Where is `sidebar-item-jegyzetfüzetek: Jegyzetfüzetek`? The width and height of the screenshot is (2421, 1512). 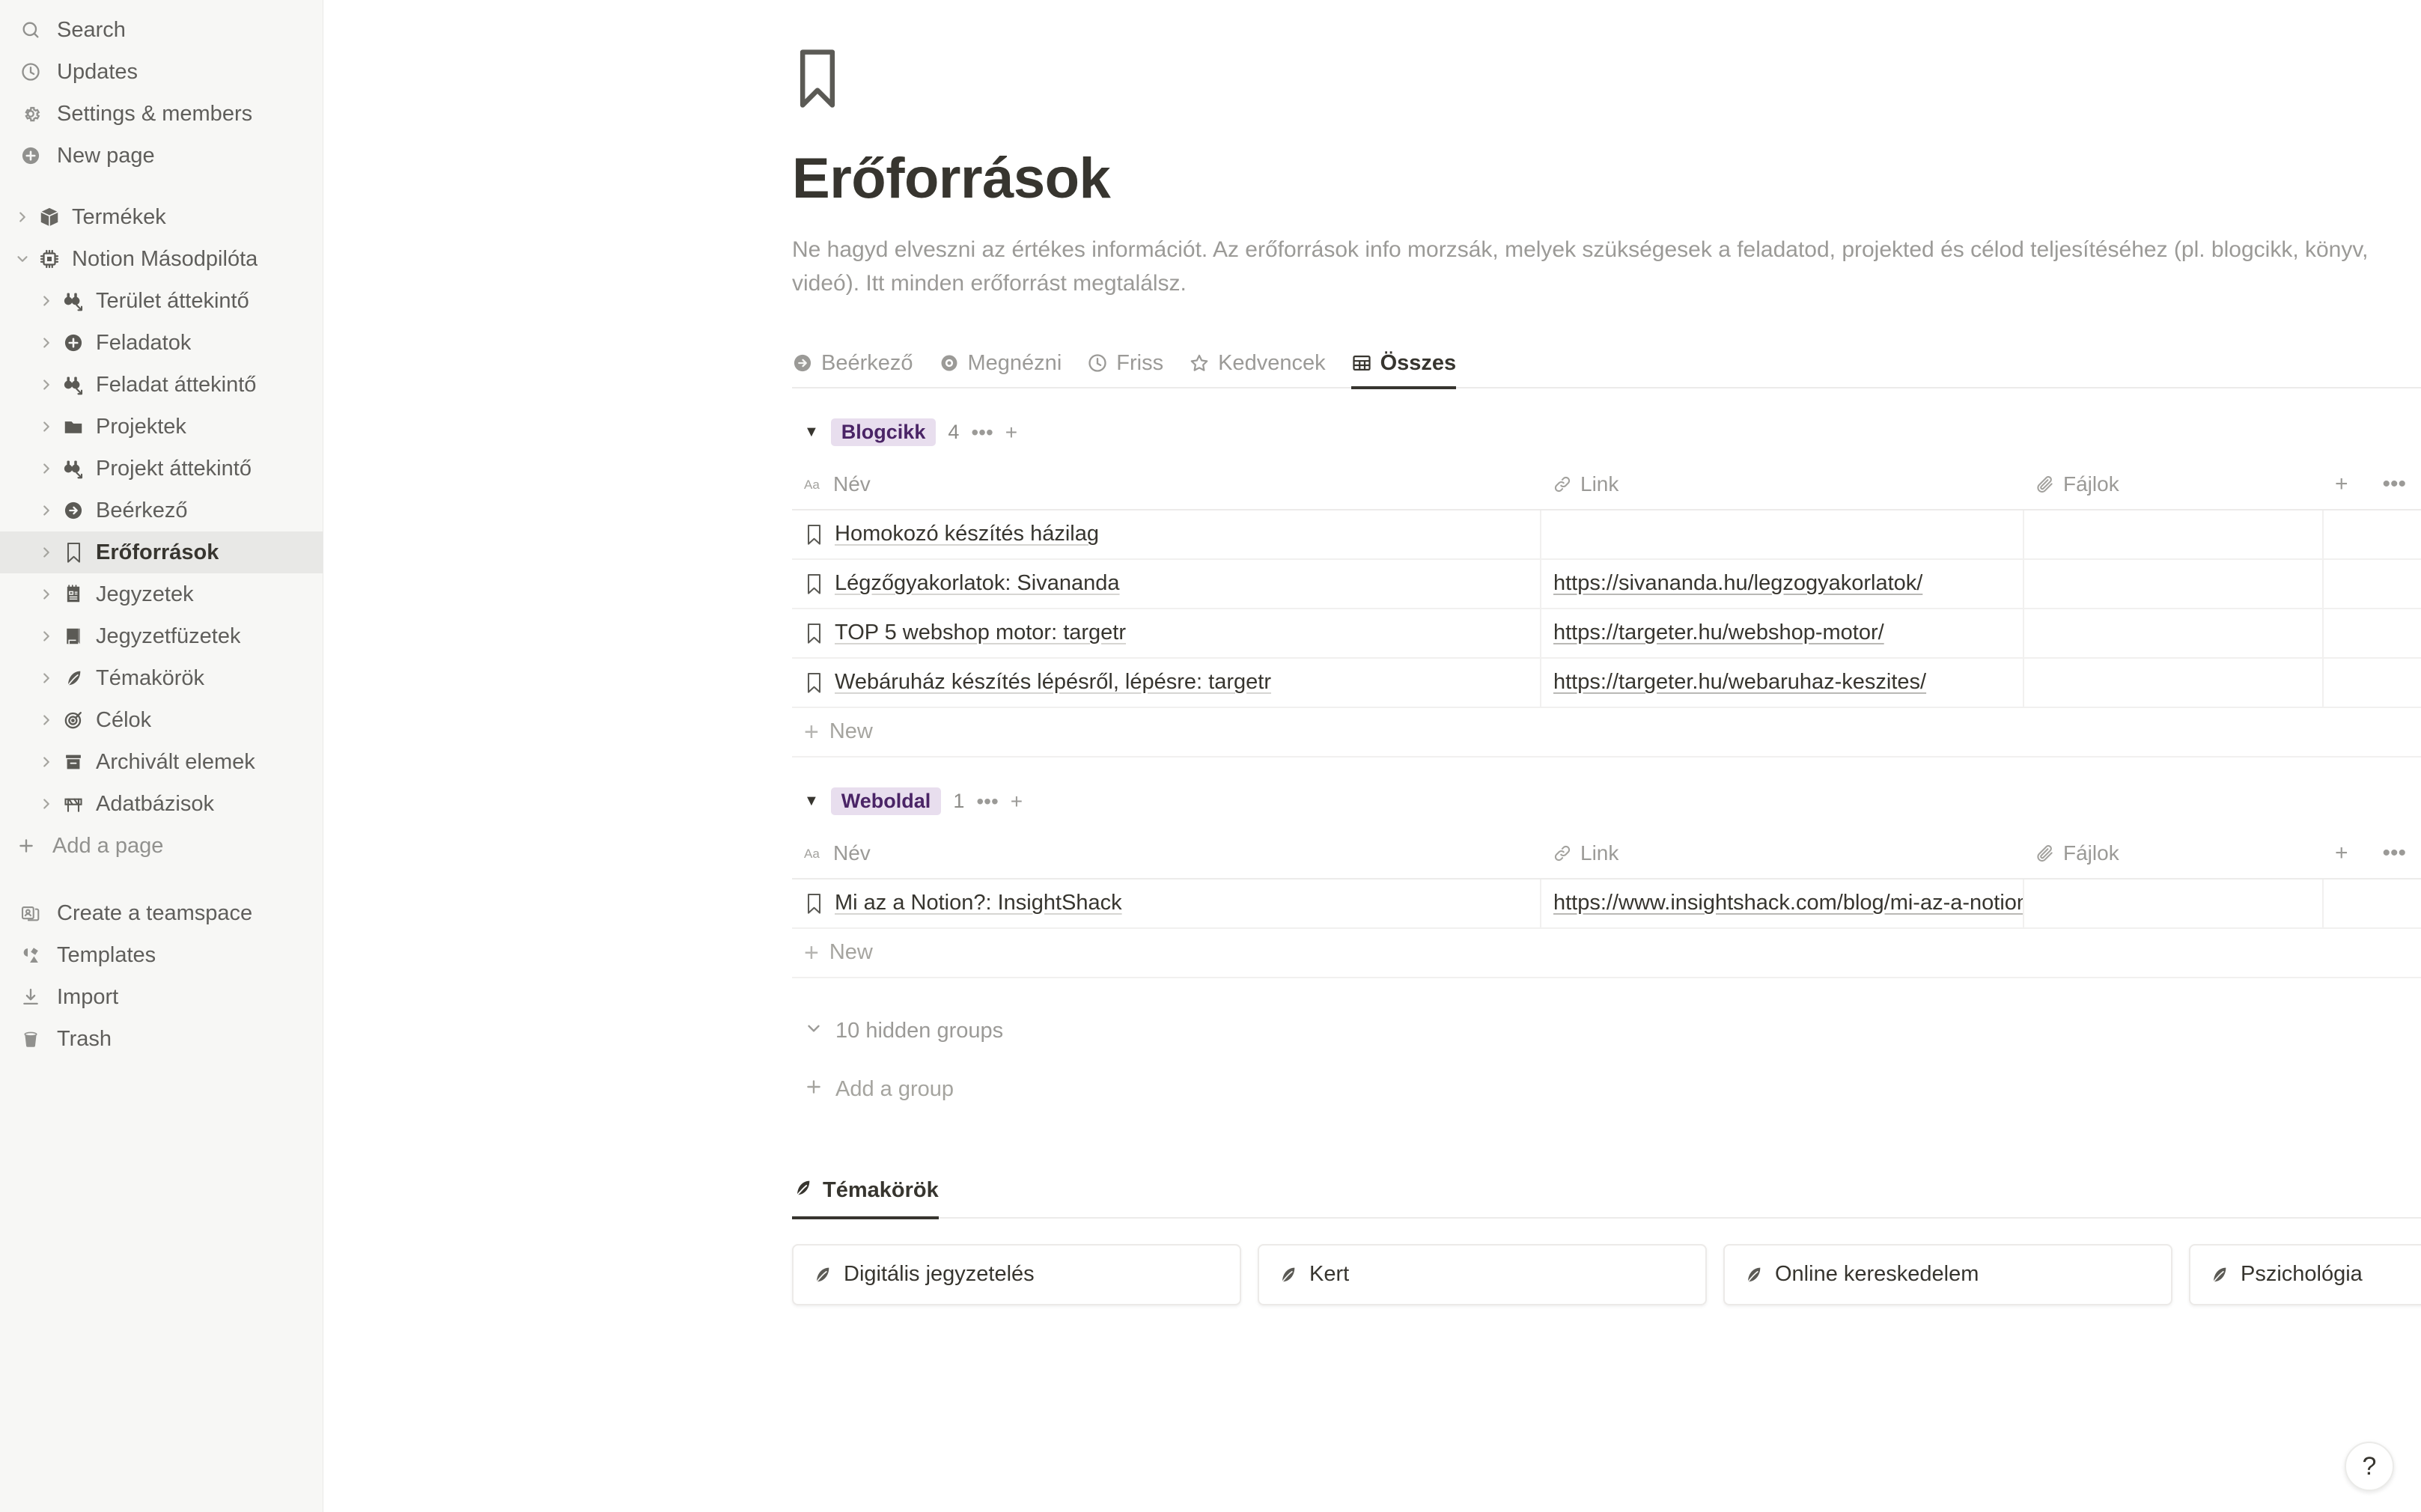
sidebar-item-jegyzetfüzetek: Jegyzetfüzetek is located at coordinates (161, 636).